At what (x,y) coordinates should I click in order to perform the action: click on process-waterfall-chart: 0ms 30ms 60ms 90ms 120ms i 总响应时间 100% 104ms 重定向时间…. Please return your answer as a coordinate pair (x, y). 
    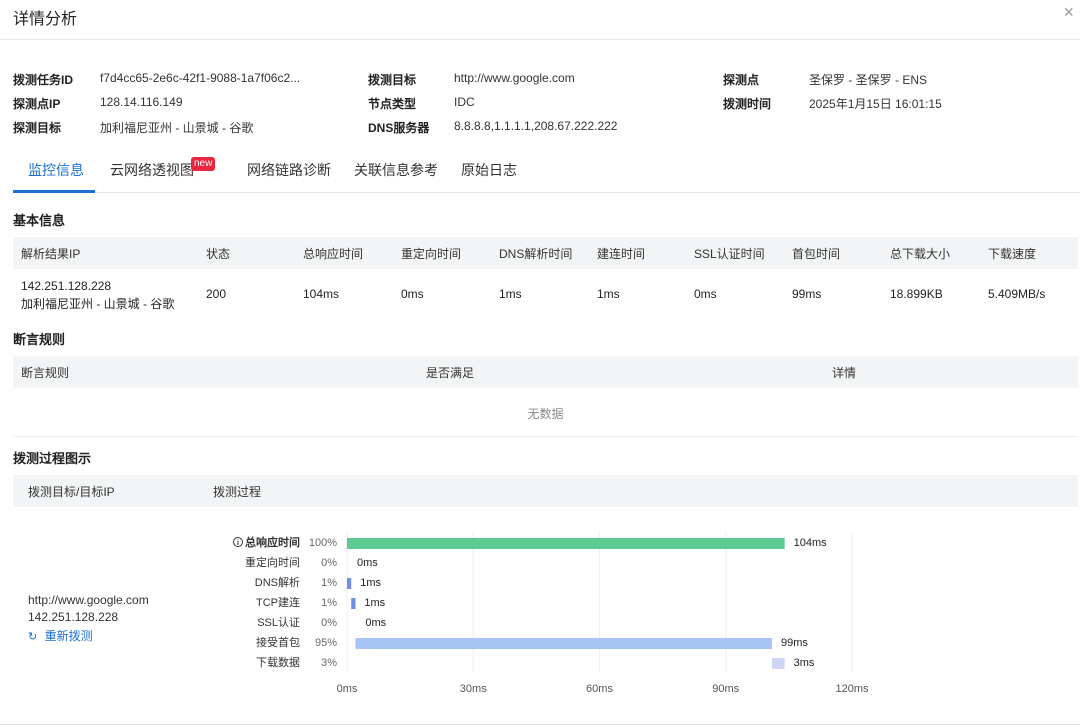
    Looking at the image, I should click on (551, 614).